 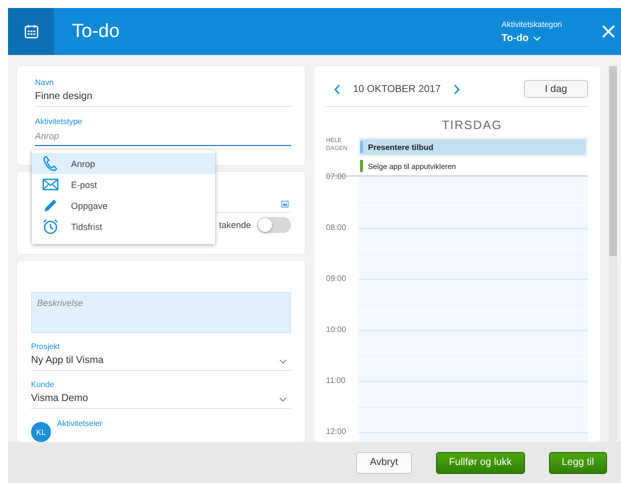 I want to click on cancel-button: Avbryt, so click(x=384, y=463).